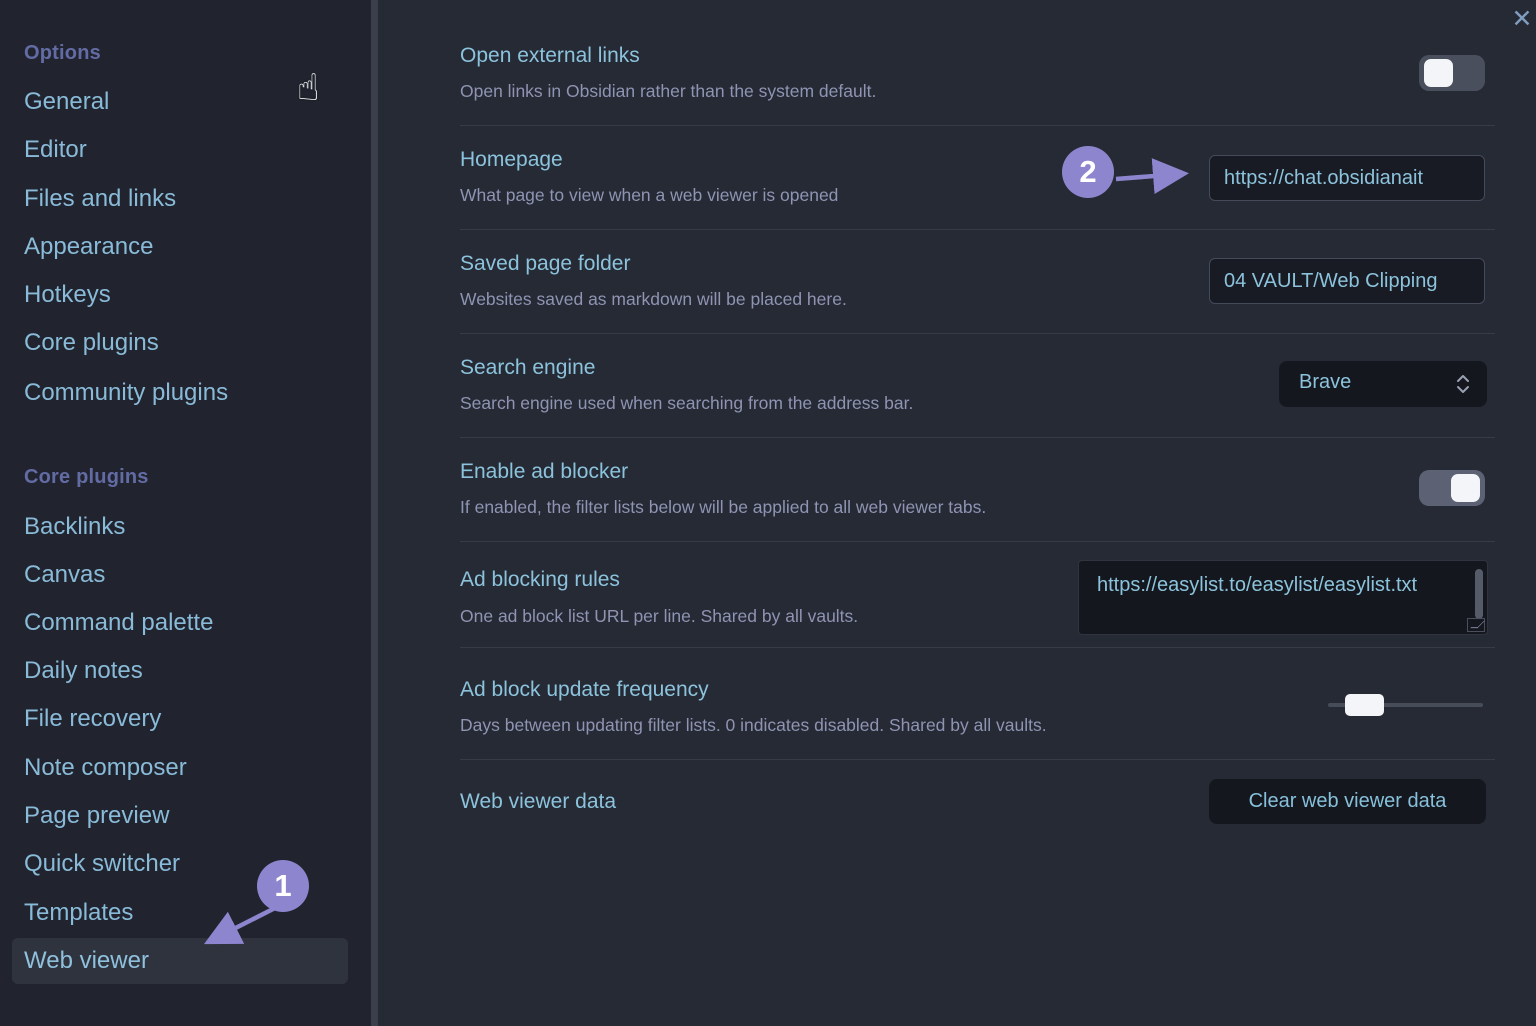 This screenshot has width=1536, height=1026. Describe the element at coordinates (92, 719) in the screenshot. I see `sidebar-item-file-recovery: File recovery` at that location.